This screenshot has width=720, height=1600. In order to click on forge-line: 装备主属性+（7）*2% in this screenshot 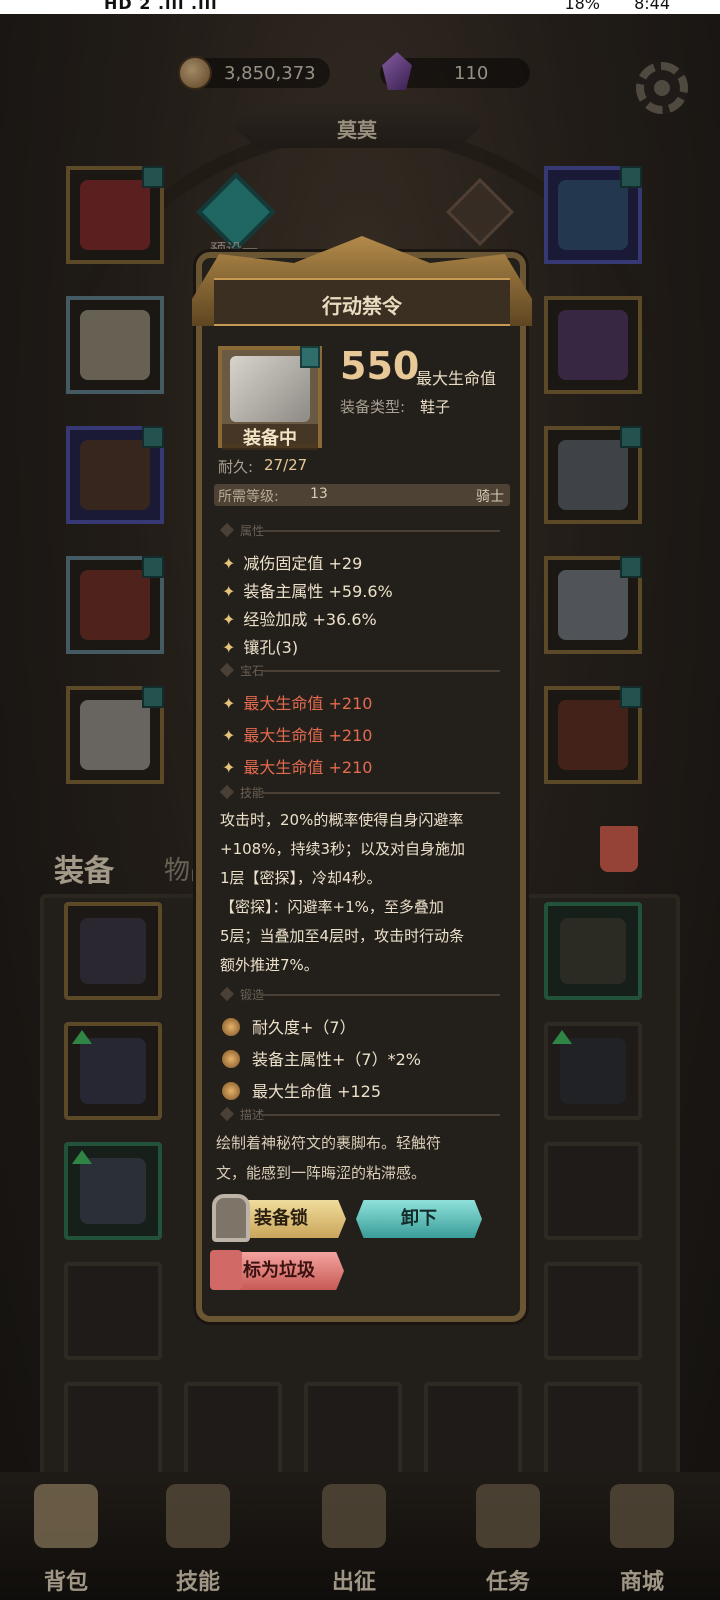, I will do `click(321, 1058)`.